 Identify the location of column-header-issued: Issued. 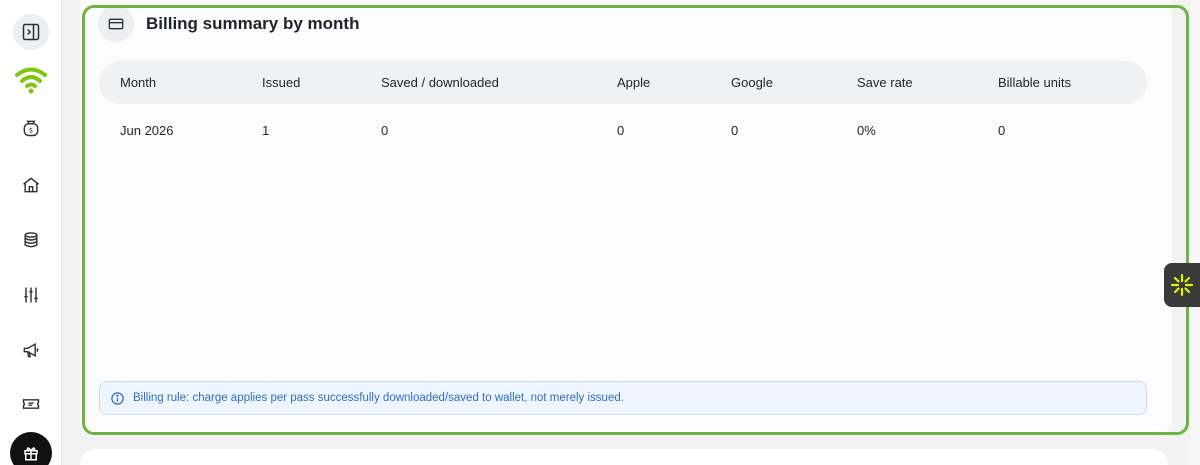
(281, 82).